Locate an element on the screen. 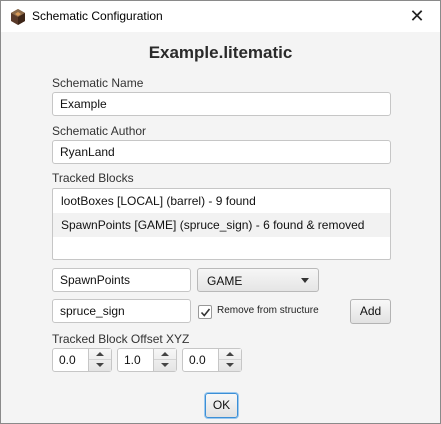 The height and width of the screenshot is (424, 441). block-type-input: spruce_sign is located at coordinates (121, 311).